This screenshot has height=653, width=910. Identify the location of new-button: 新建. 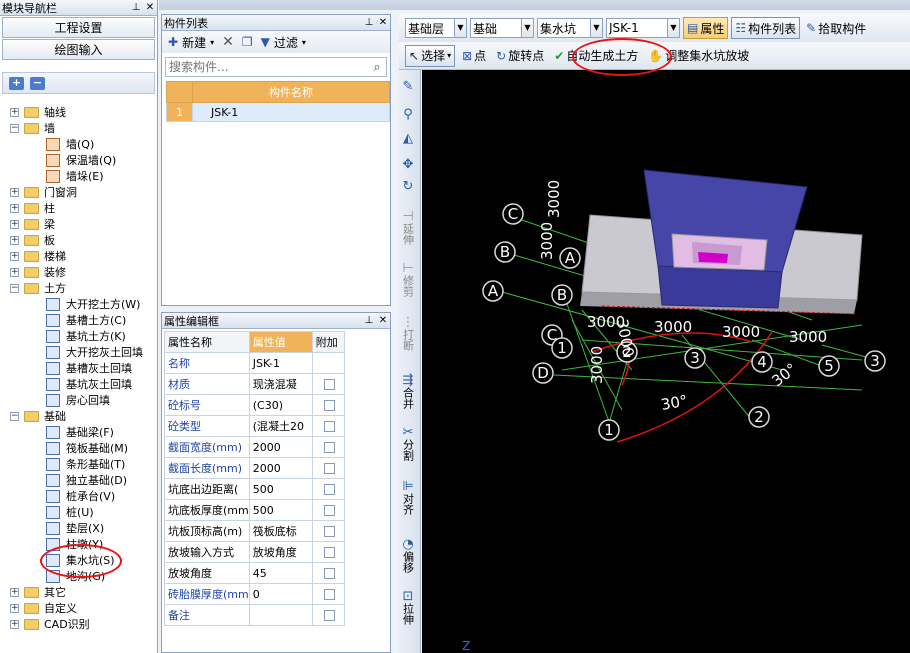
(194, 42).